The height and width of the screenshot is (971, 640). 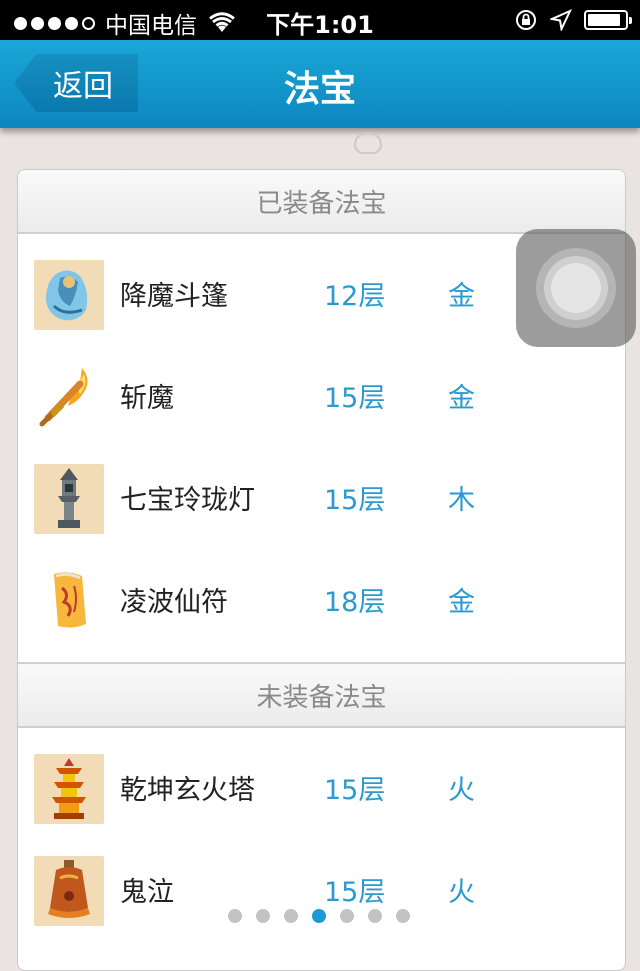 What do you see at coordinates (174, 602) in the screenshot?
I see `item-name: 凌波仙符` at bounding box center [174, 602].